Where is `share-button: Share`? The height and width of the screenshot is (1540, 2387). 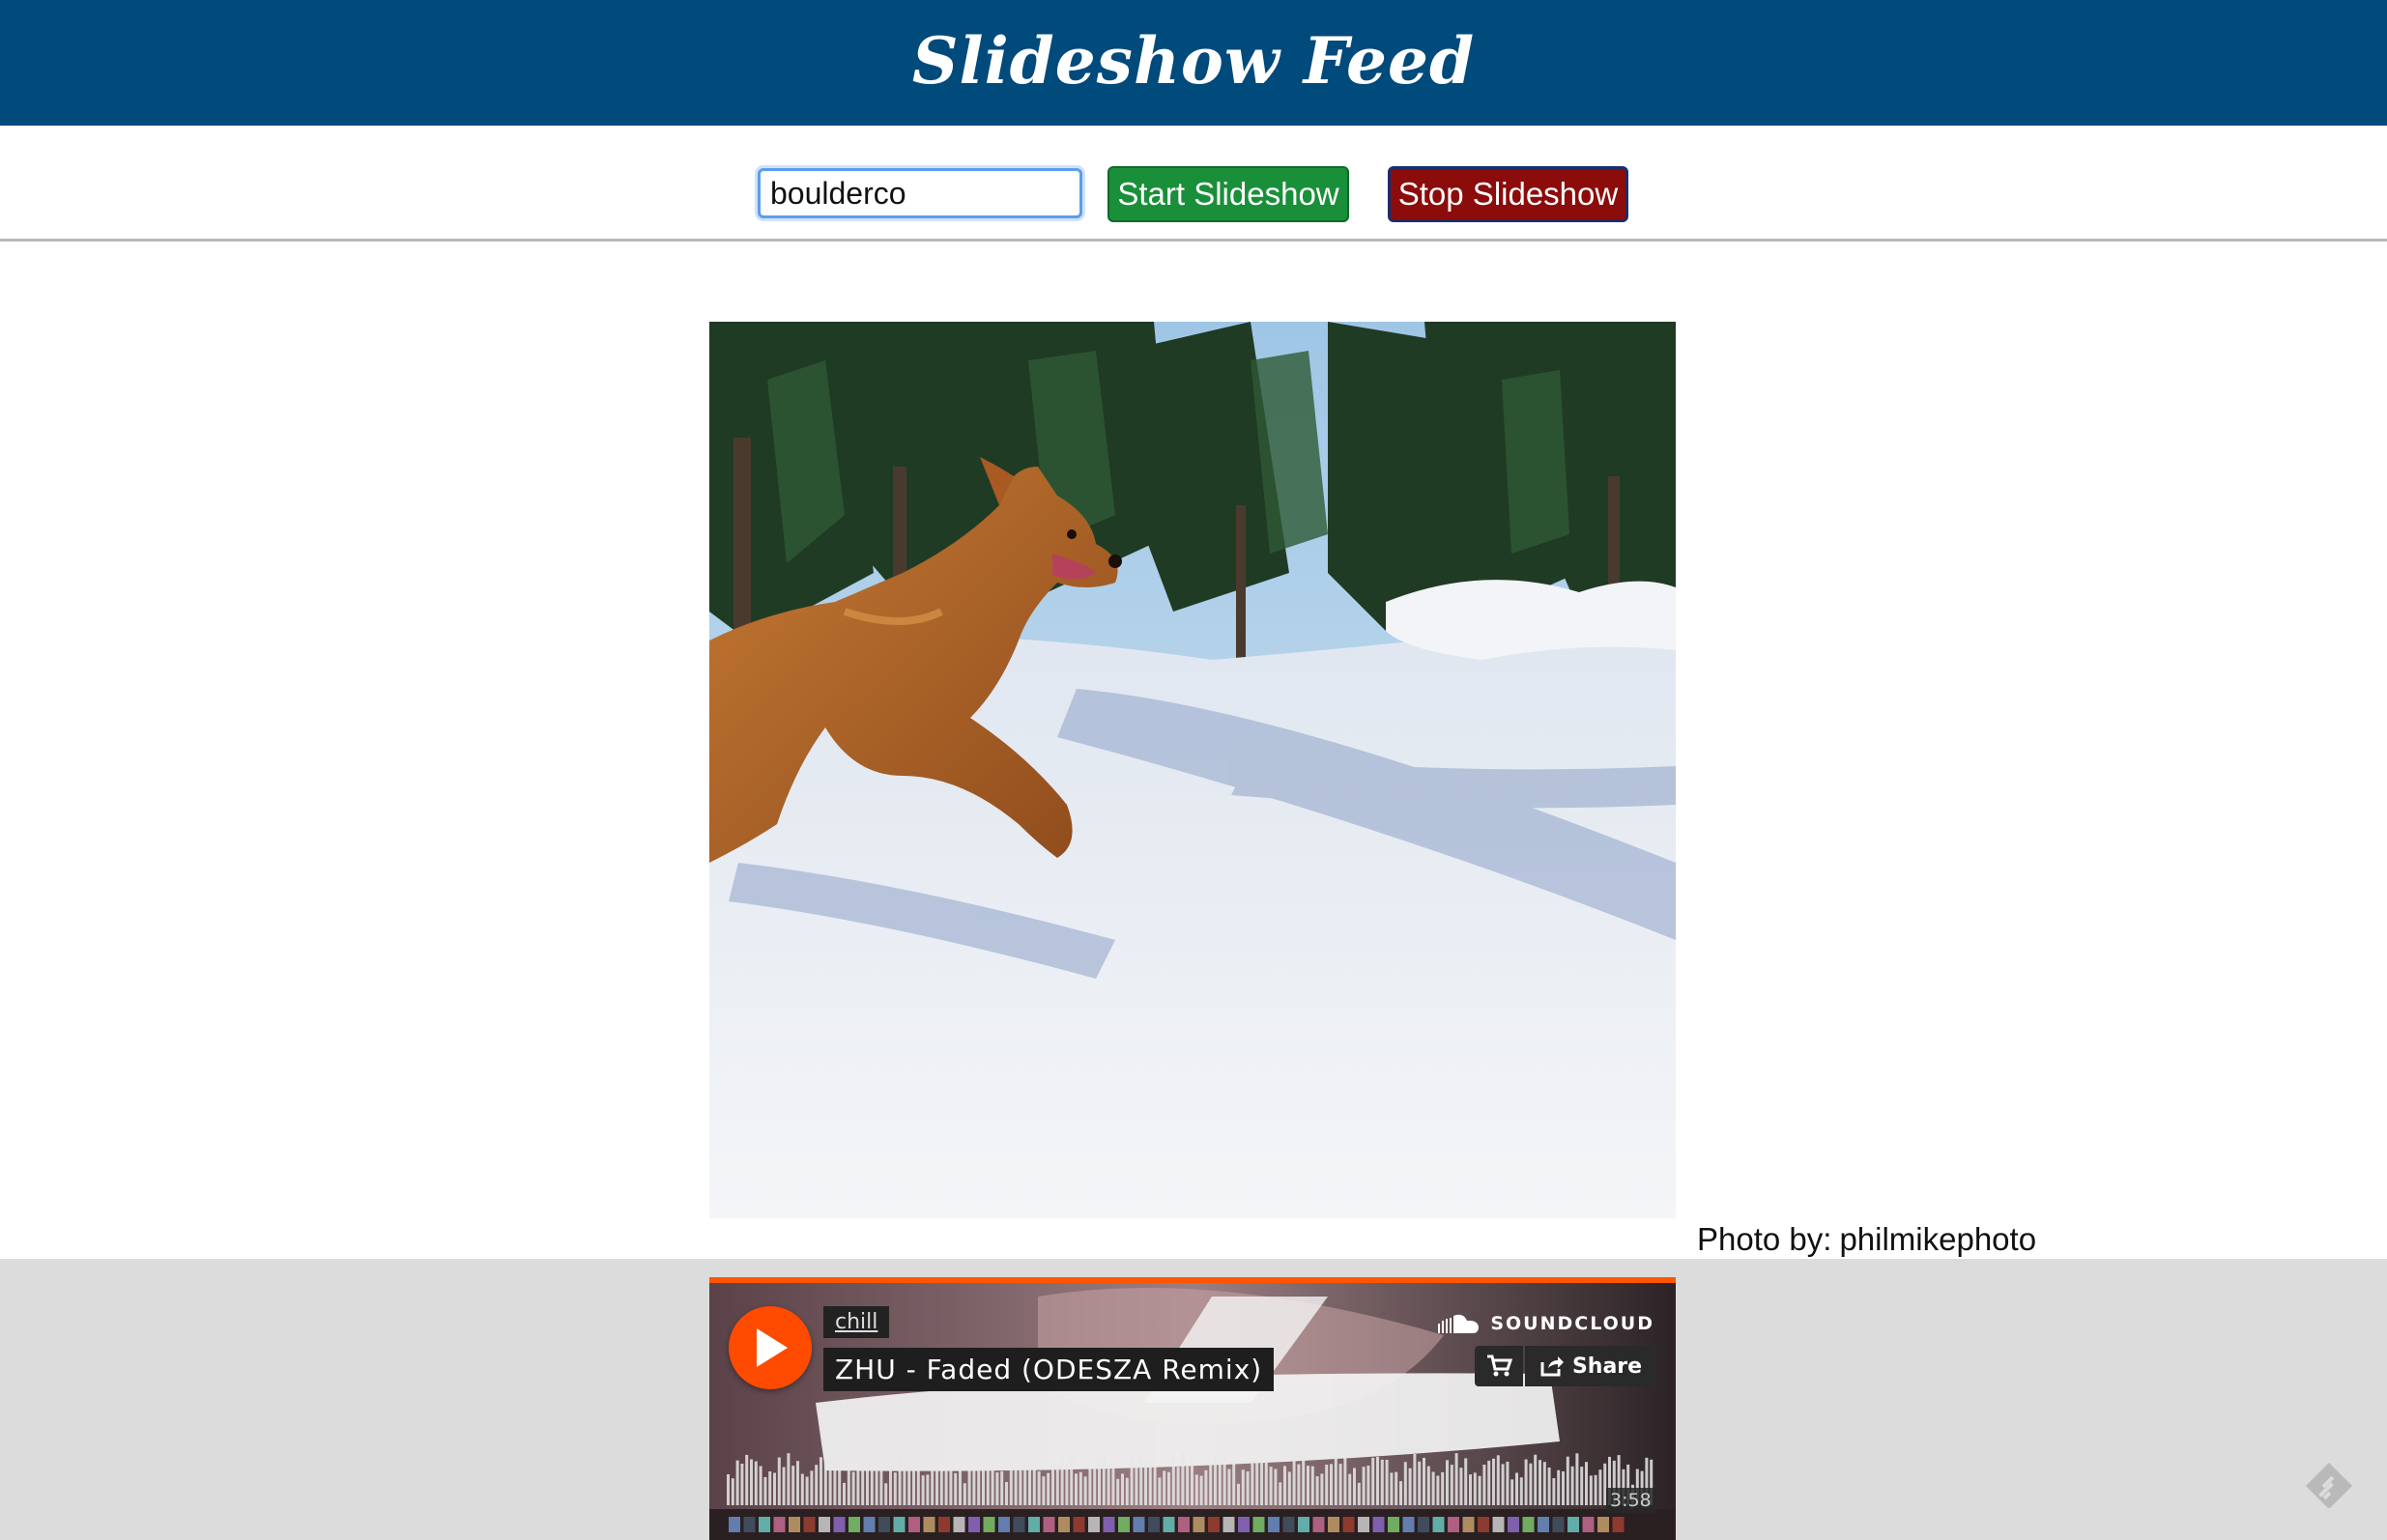 share-button: Share is located at coordinates (1591, 1366).